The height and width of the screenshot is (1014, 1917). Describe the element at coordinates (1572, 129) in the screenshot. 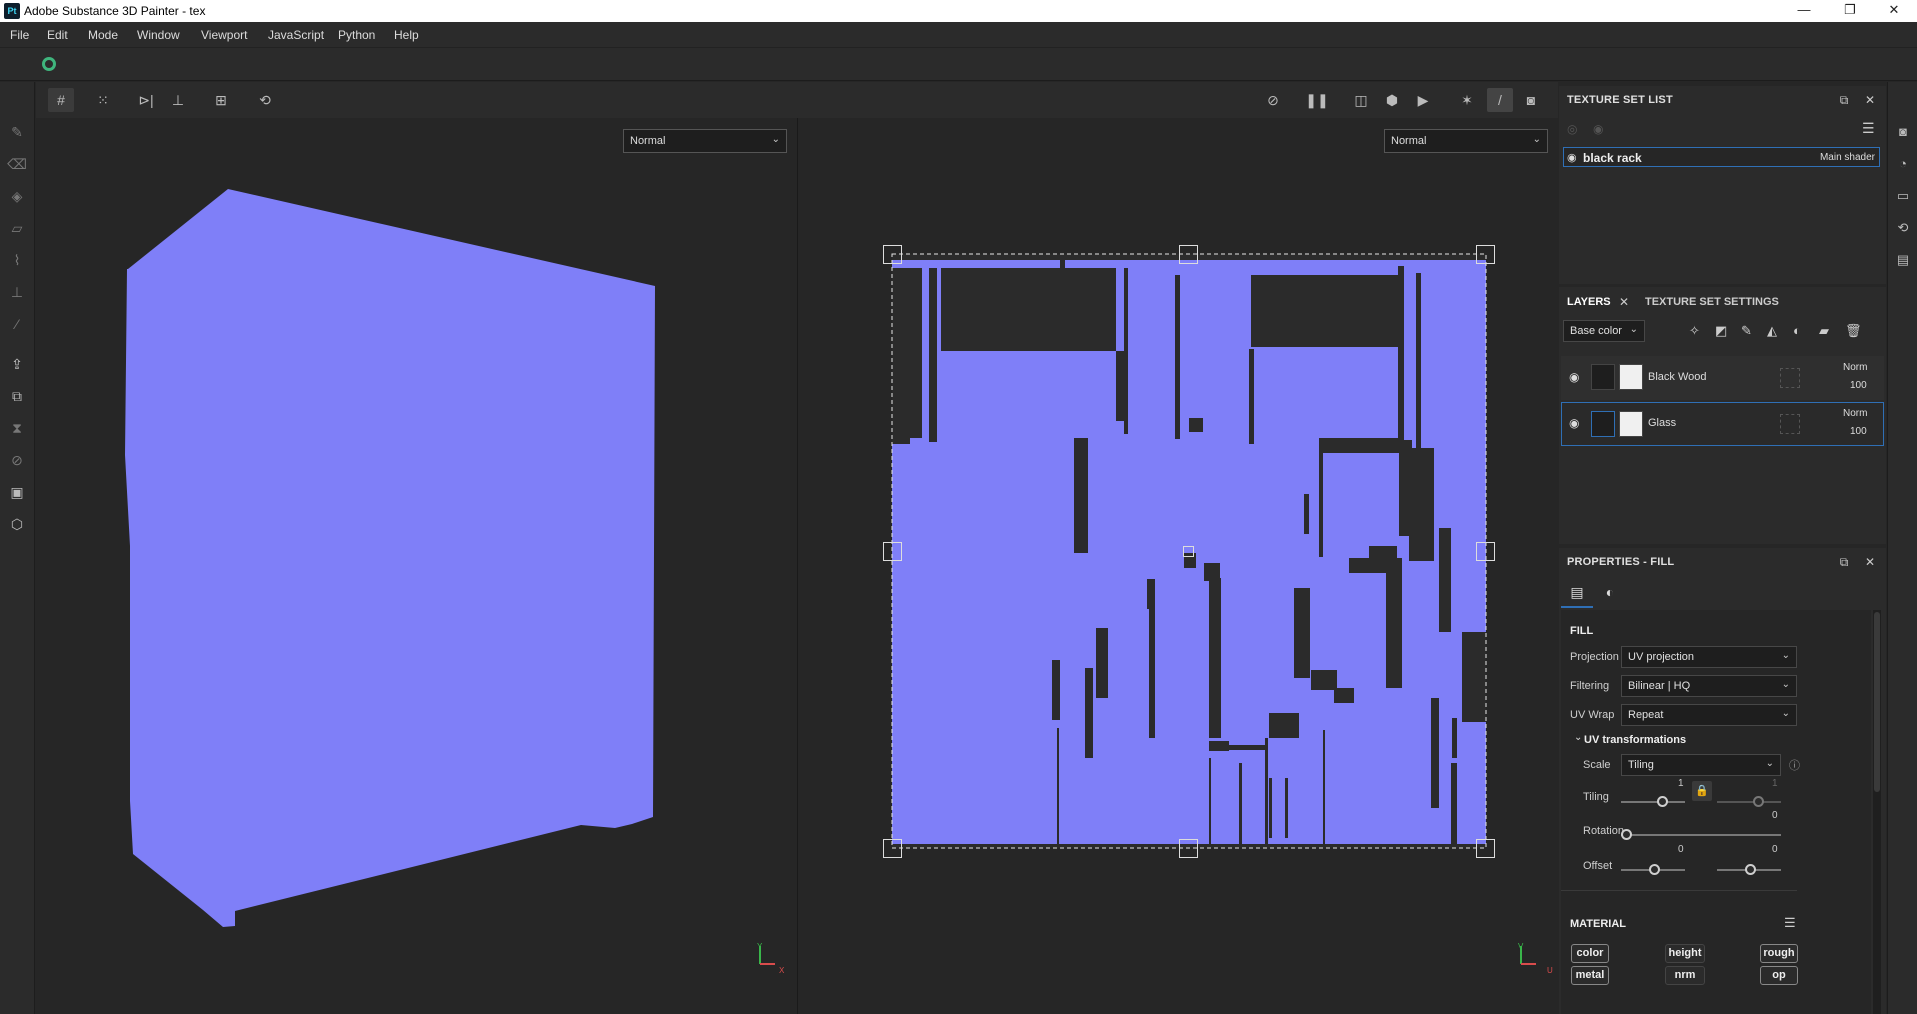

I see `hide-all-icon: ◎` at that location.